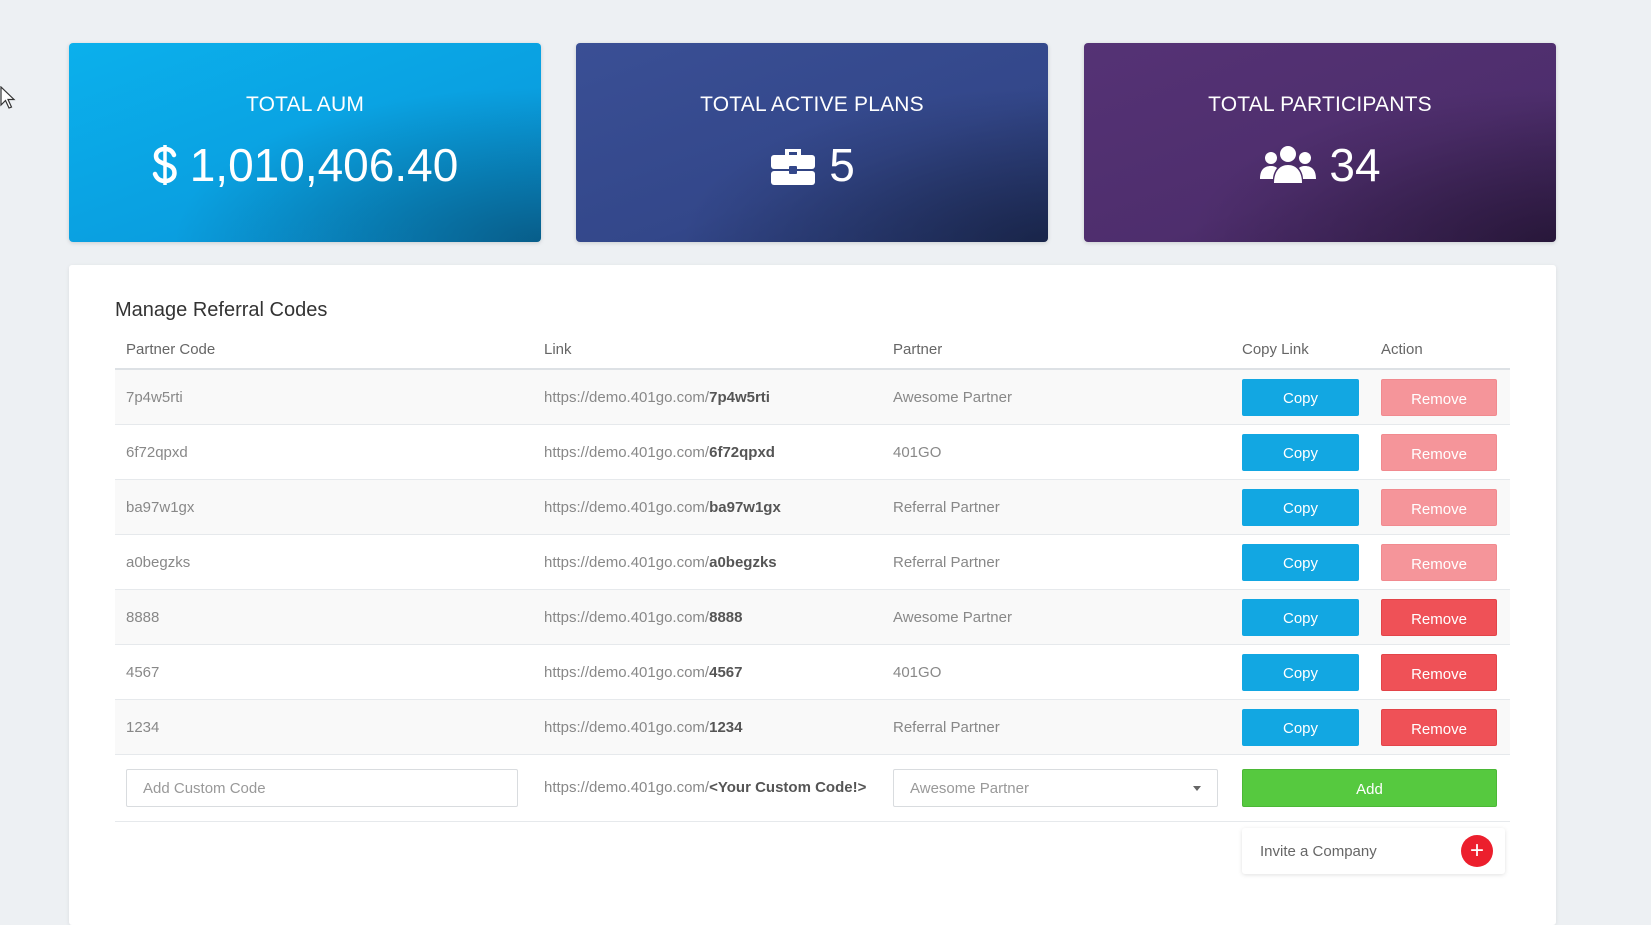 The height and width of the screenshot is (925, 1651). I want to click on invite-company-button: Invite a Company +, so click(1373, 851).